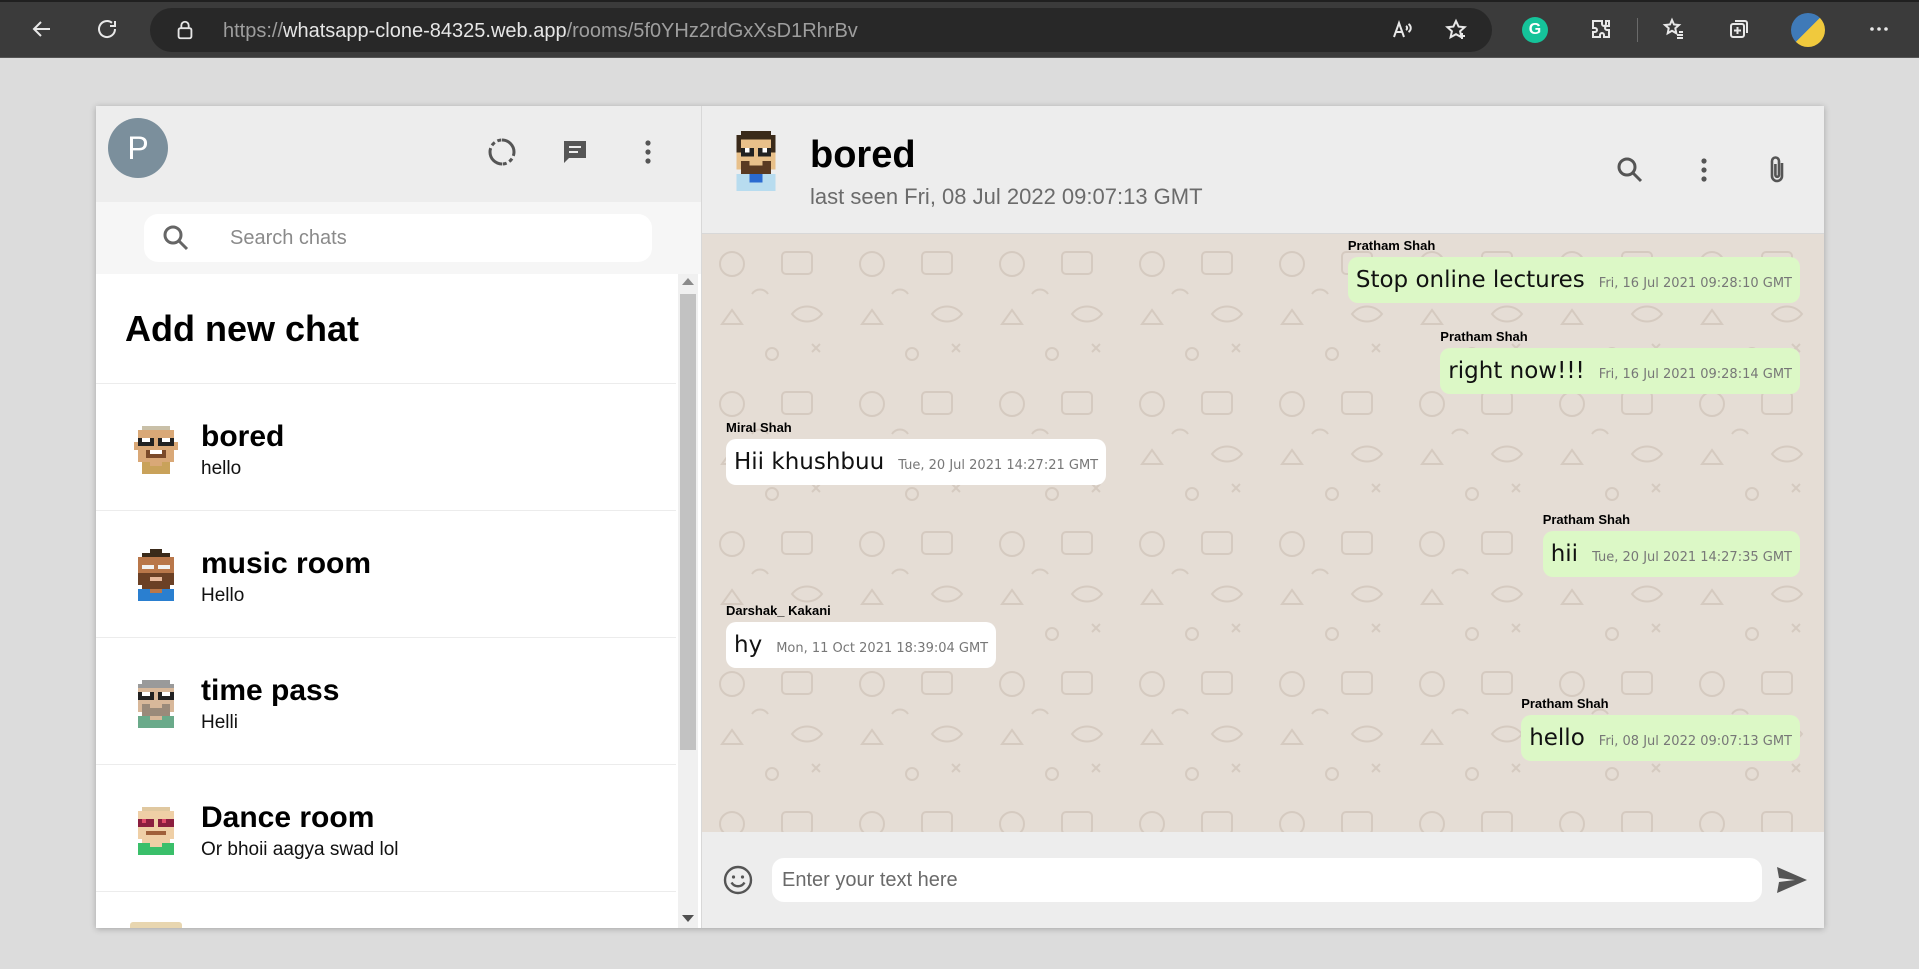 This screenshot has height=969, width=1919. What do you see at coordinates (386, 910) in the screenshot?
I see `chat-item-partial` at bounding box center [386, 910].